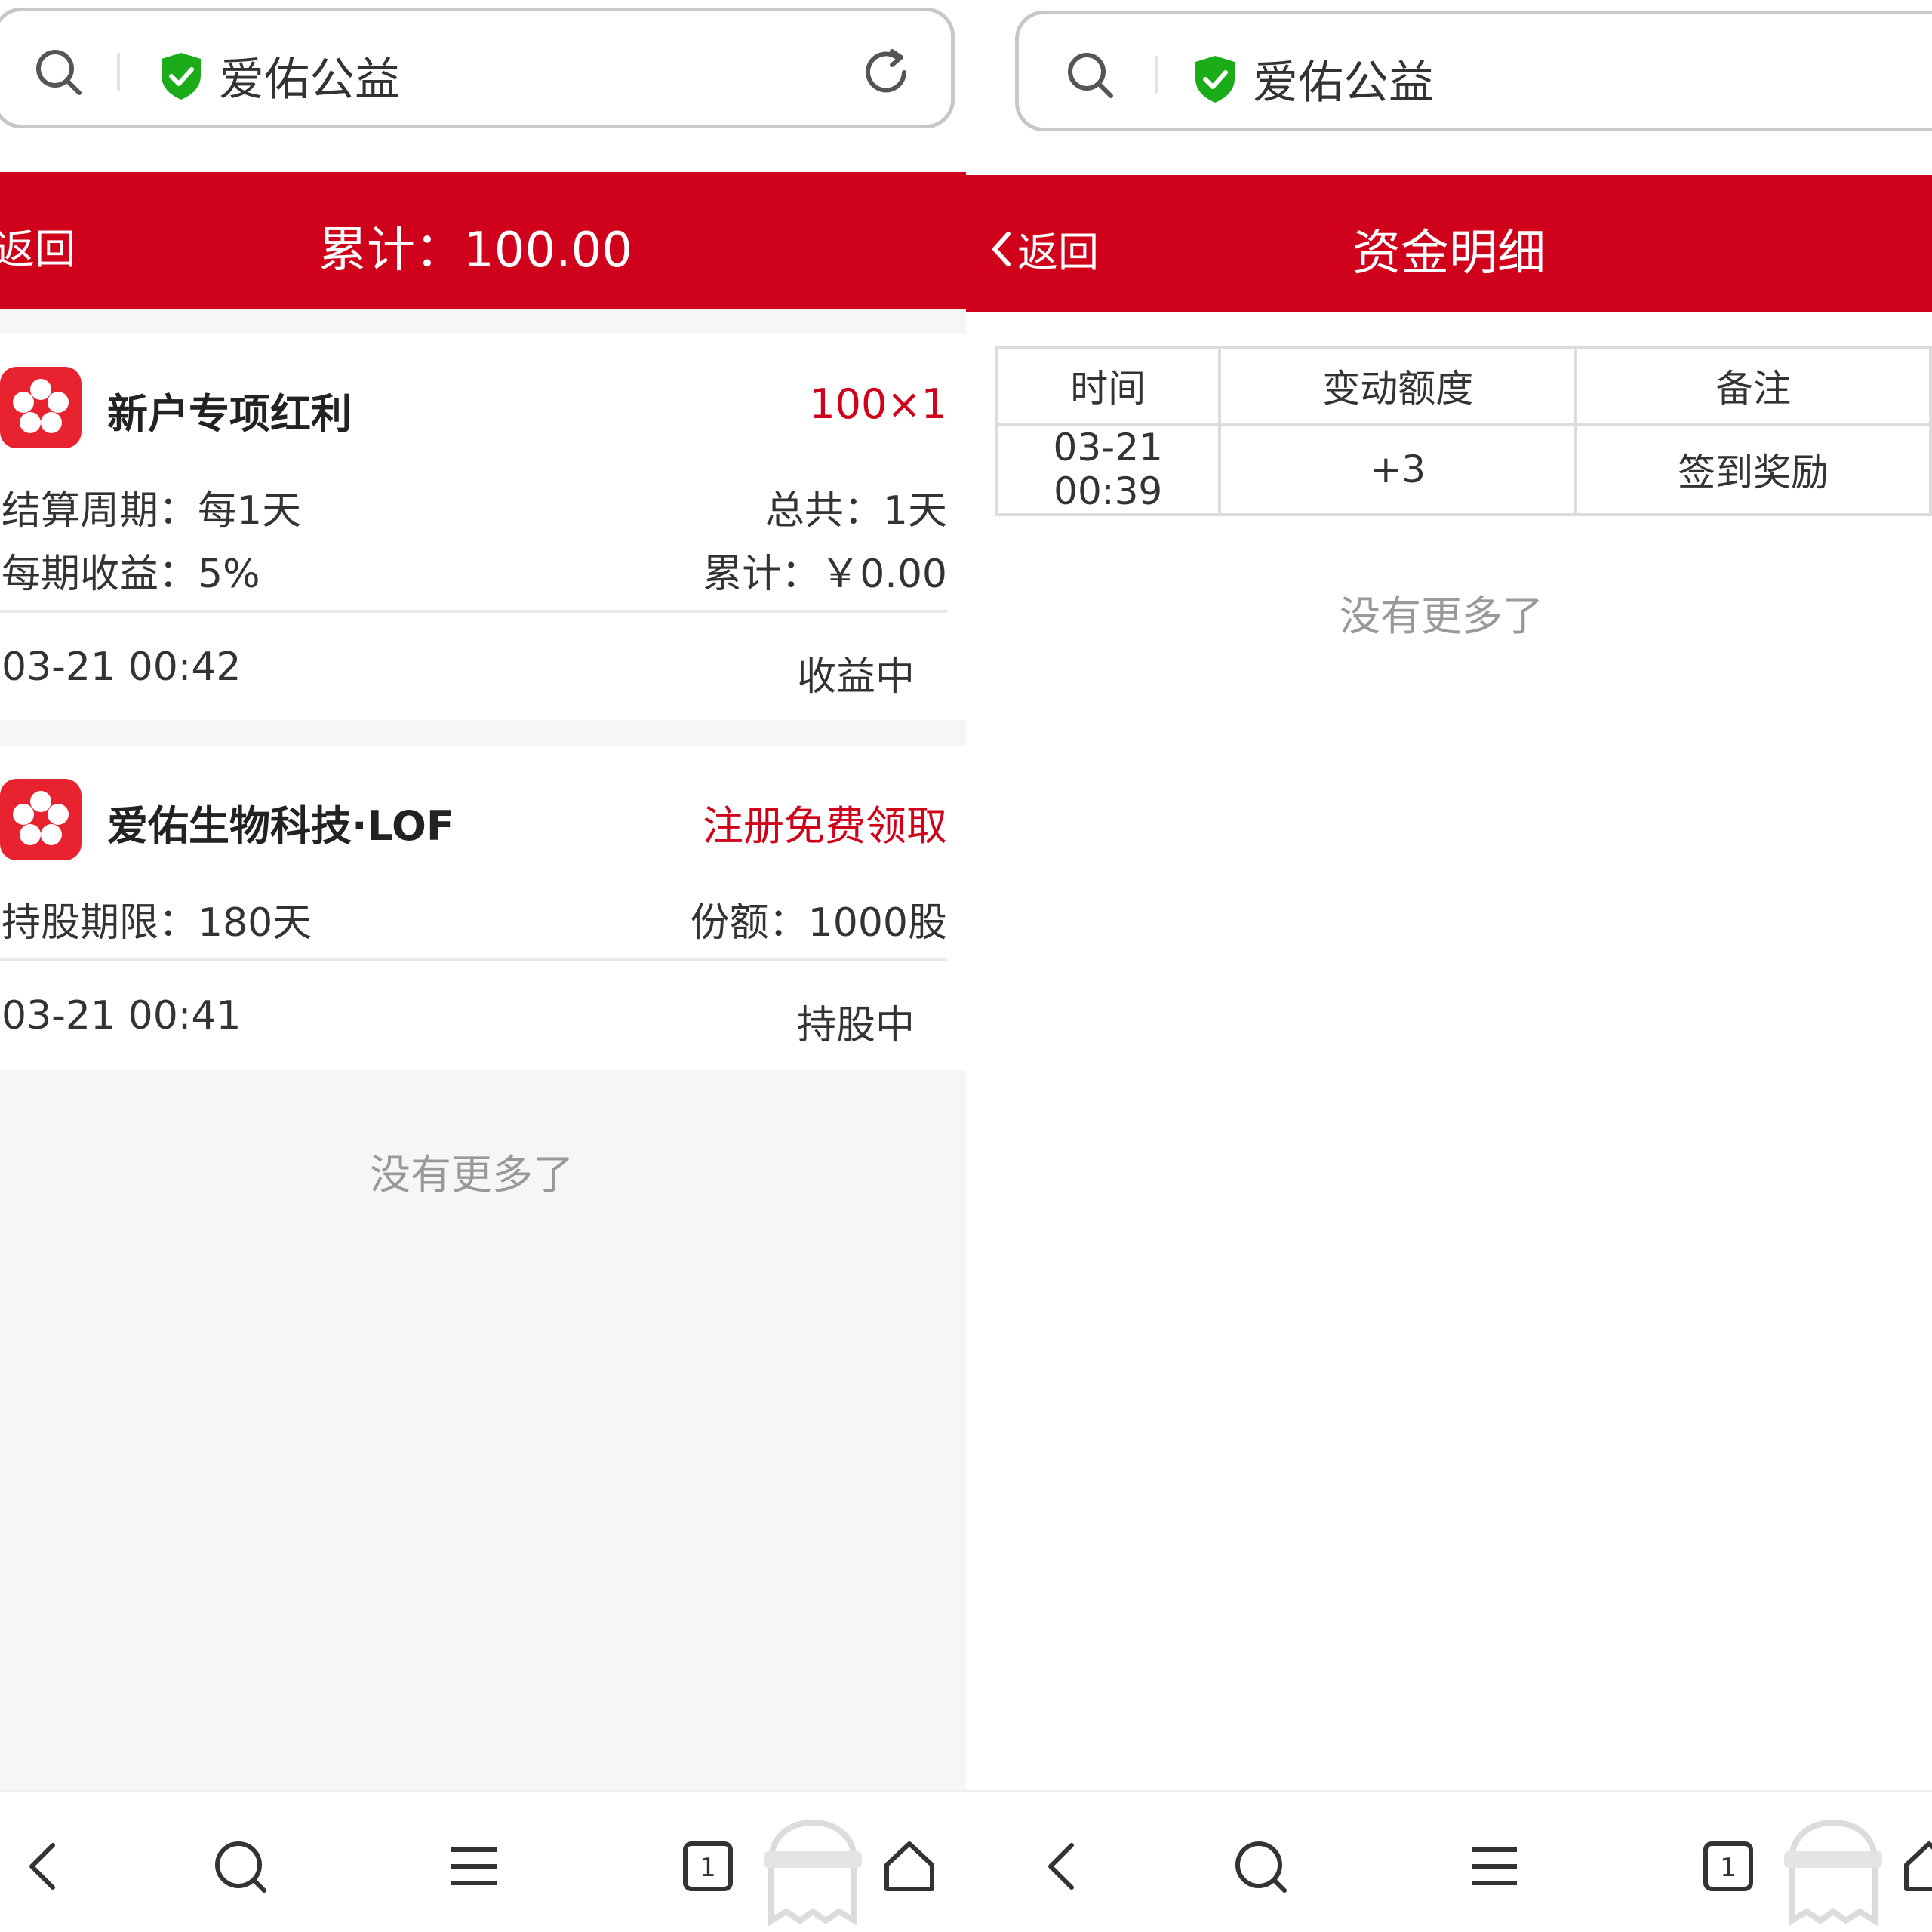 Image resolution: width=1932 pixels, height=1932 pixels. Describe the element at coordinates (1398, 386) in the screenshot. I see `column-header: 变动额度` at that location.